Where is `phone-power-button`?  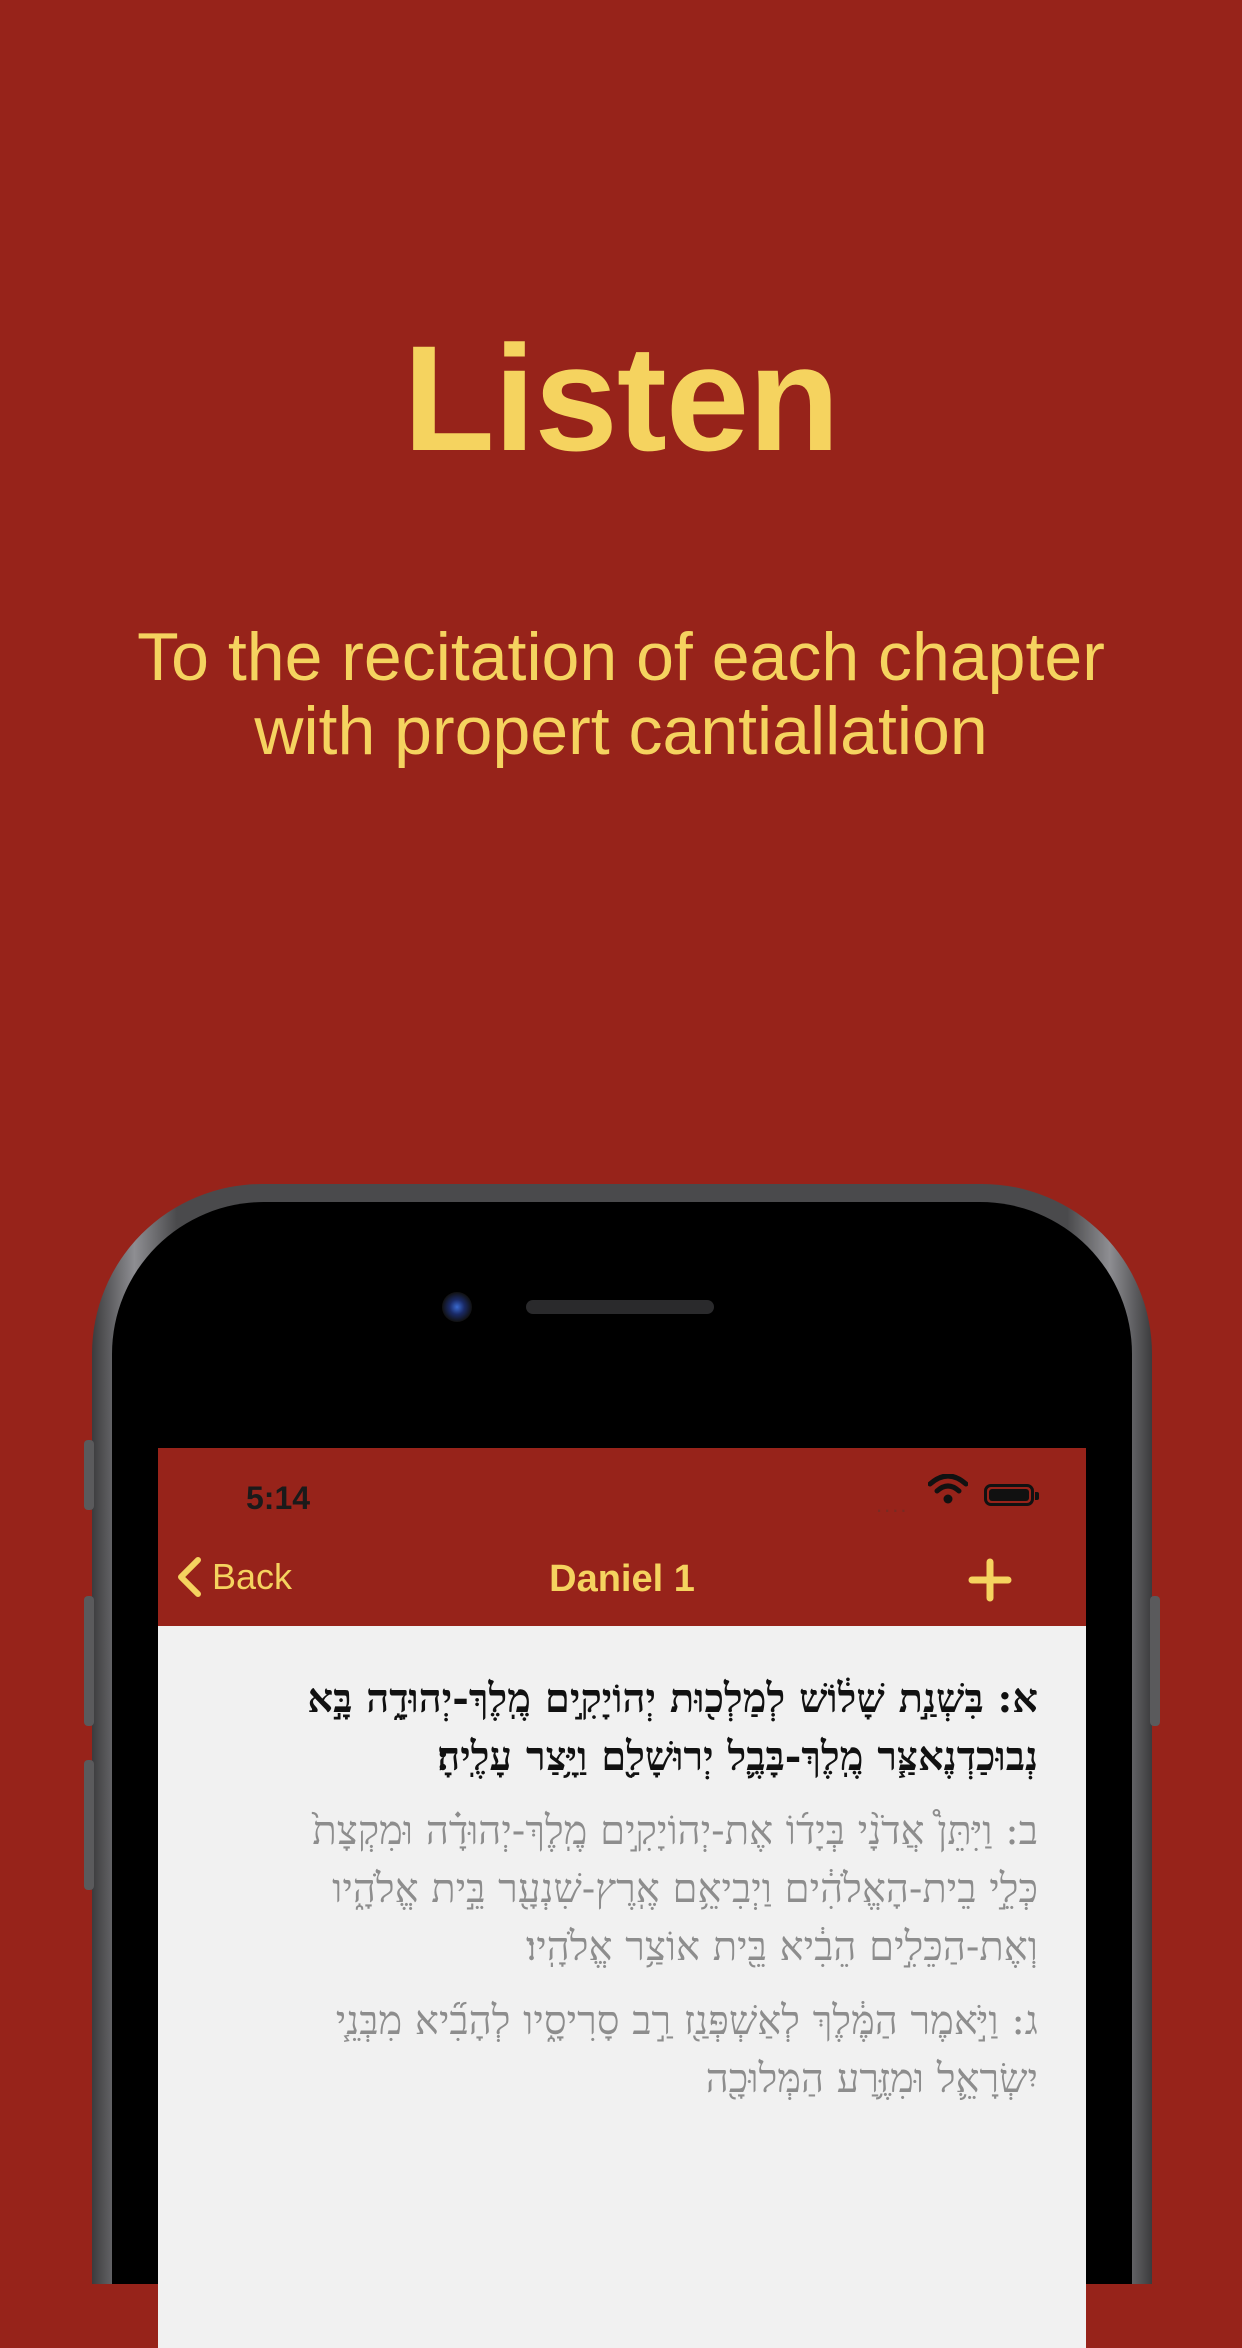
phone-power-button is located at coordinates (1155, 1661).